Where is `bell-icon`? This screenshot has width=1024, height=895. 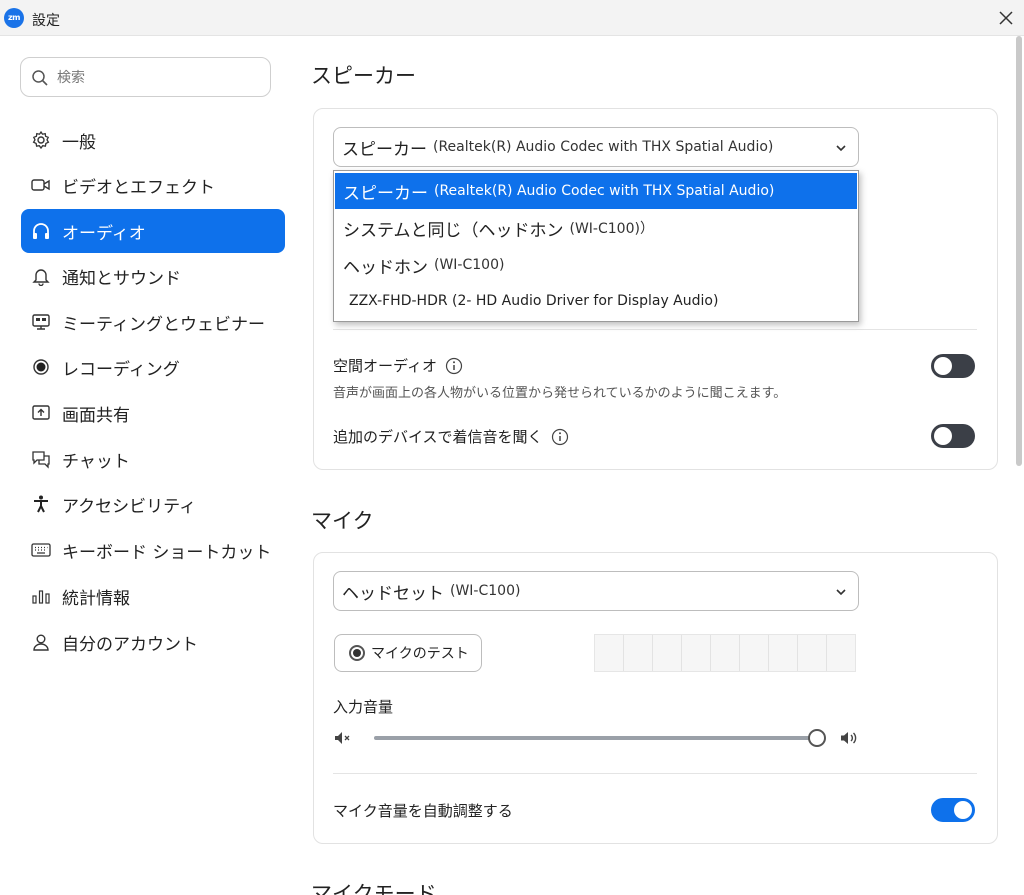 bell-icon is located at coordinates (41, 276).